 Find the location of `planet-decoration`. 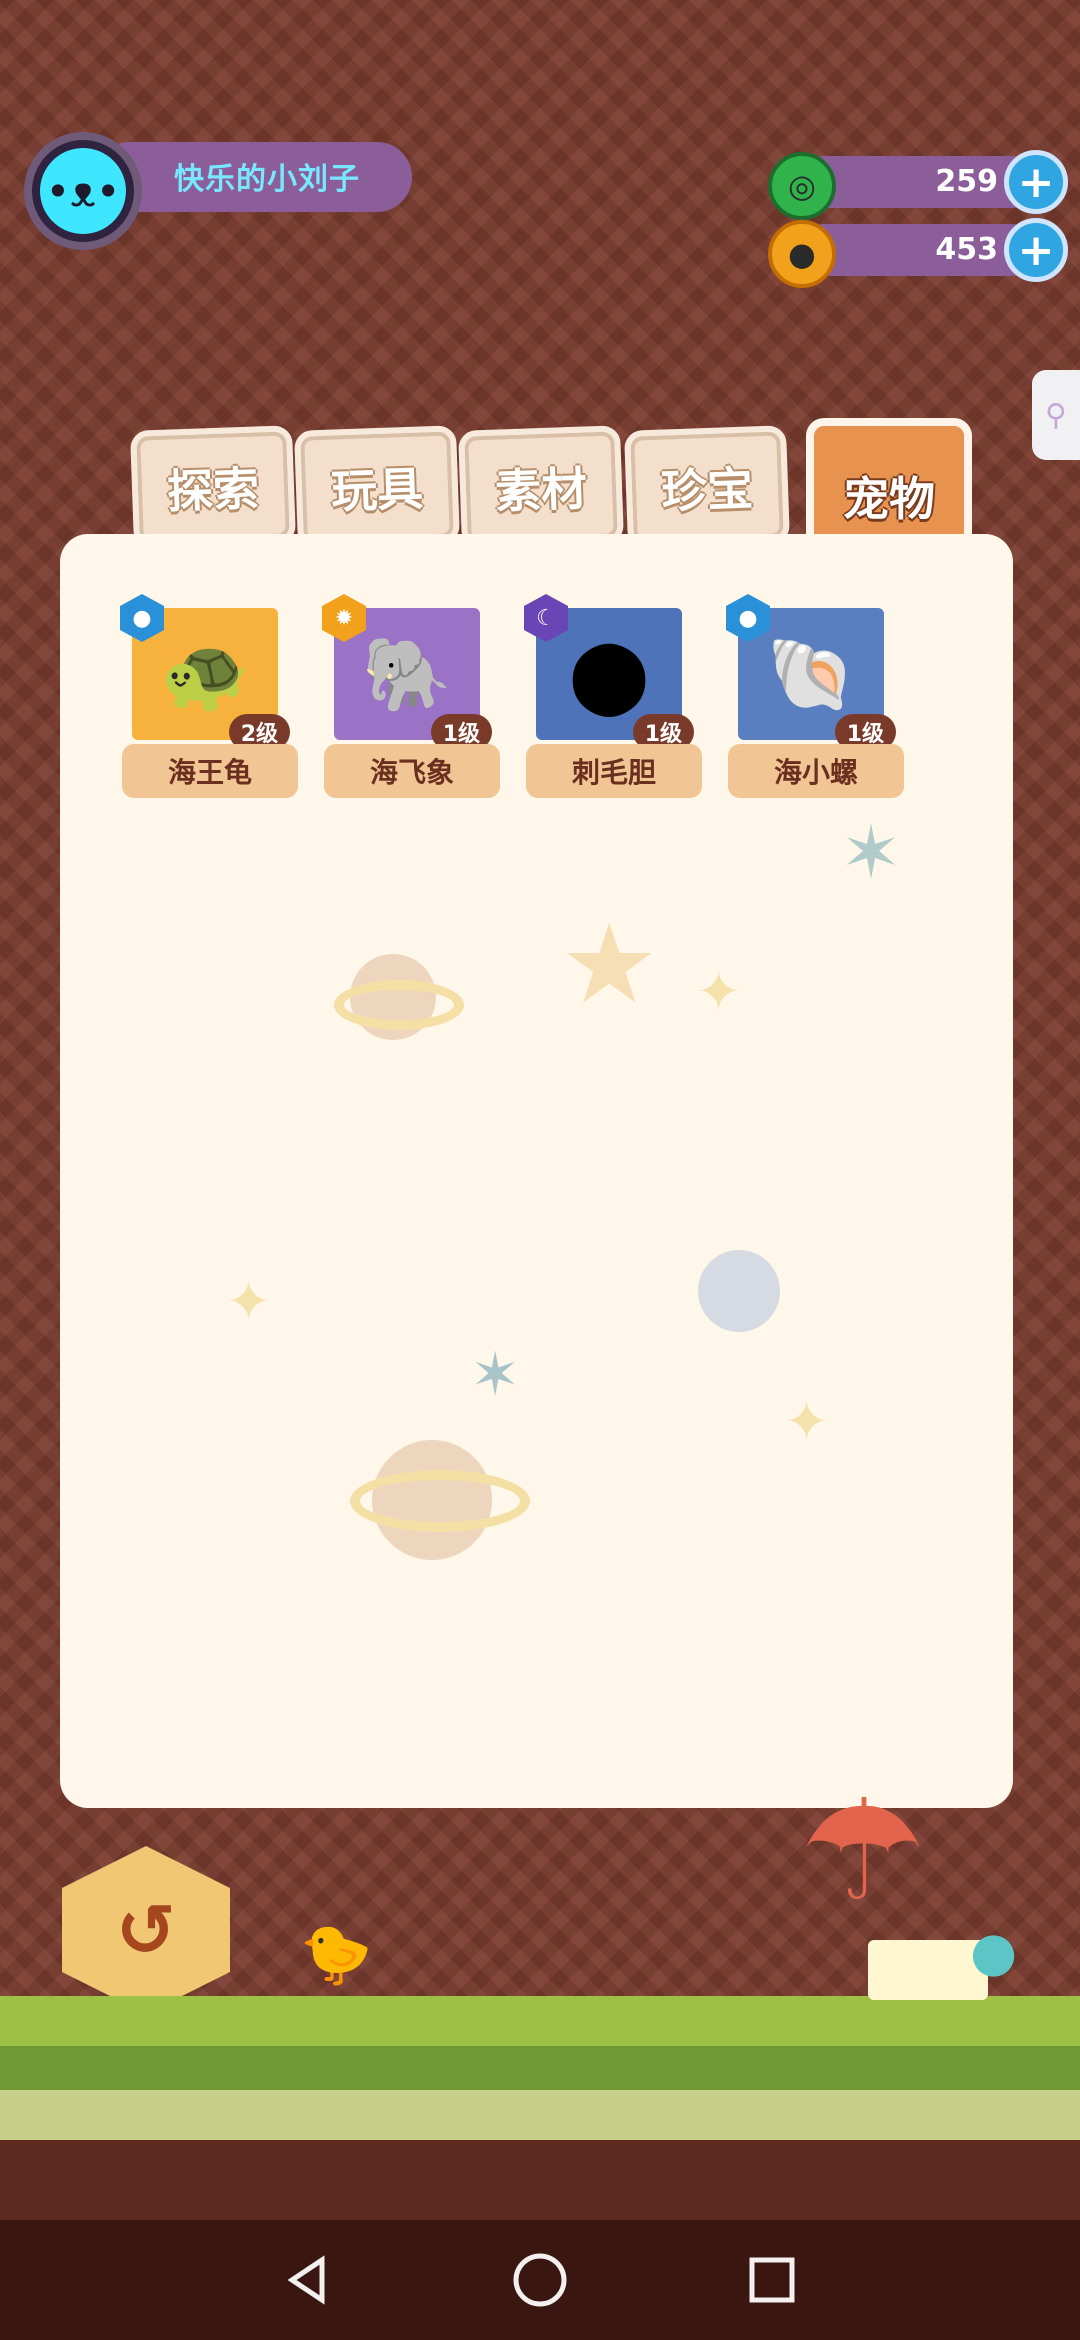

planet-decoration is located at coordinates (739, 1291).